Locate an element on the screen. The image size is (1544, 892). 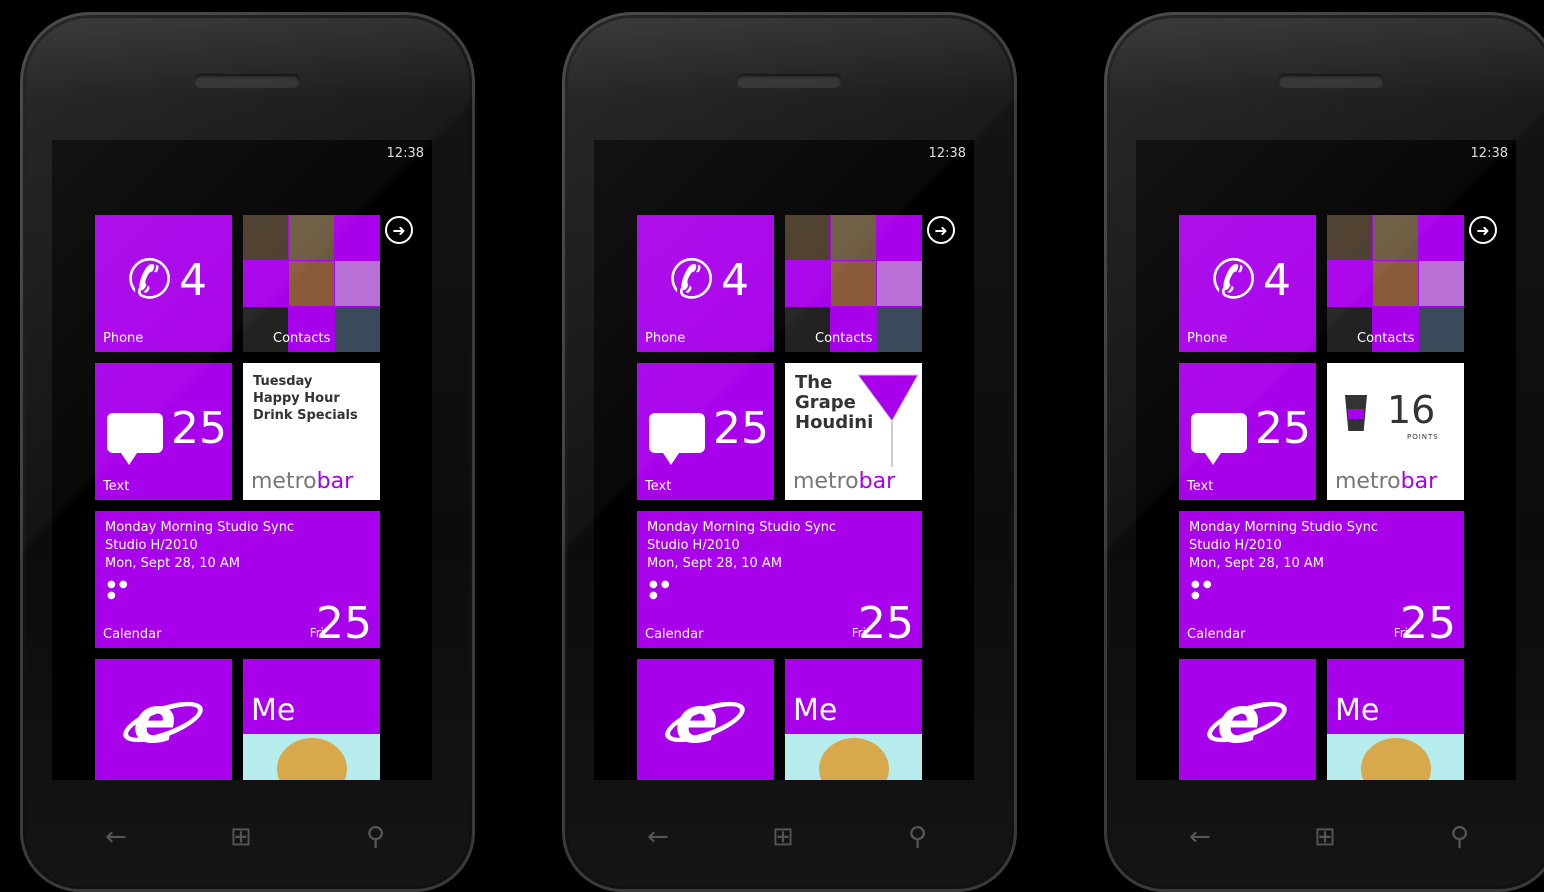
metrobar-message: Tuesday Happy Hour Drink Specials is located at coordinates (305, 398).